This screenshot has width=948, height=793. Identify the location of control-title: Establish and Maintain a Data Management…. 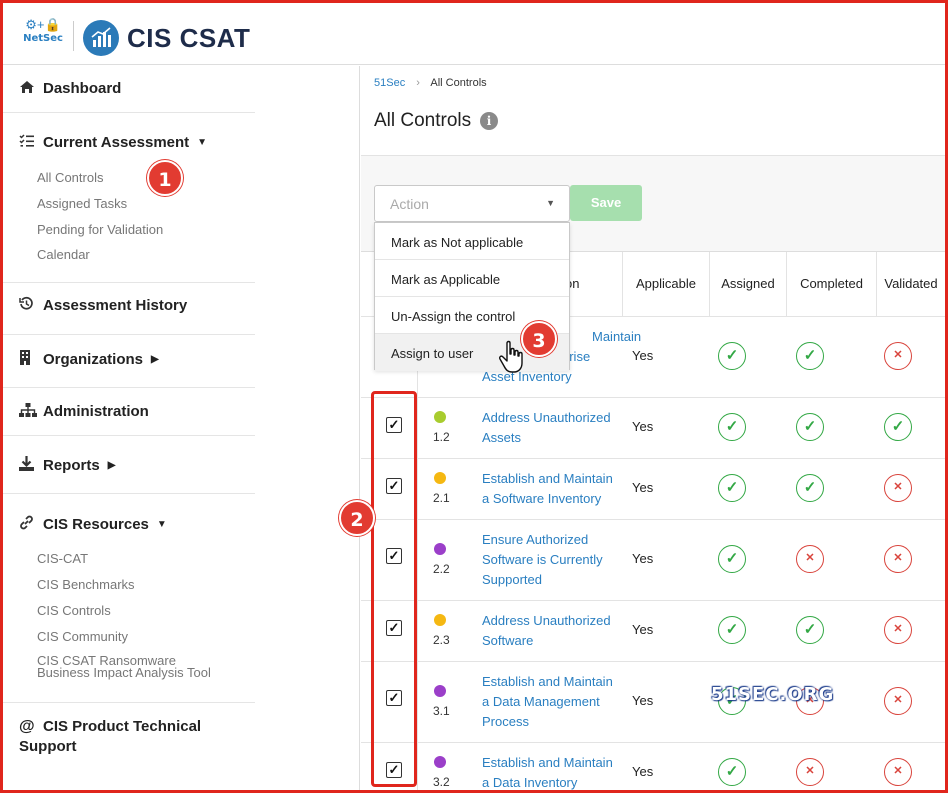
(549, 702).